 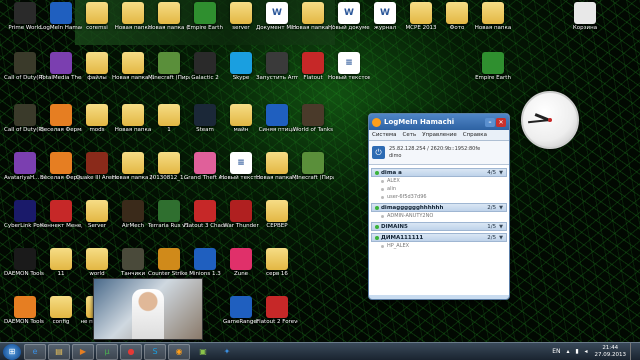 I want to click on connect-icon, so click(x=61, y=211).